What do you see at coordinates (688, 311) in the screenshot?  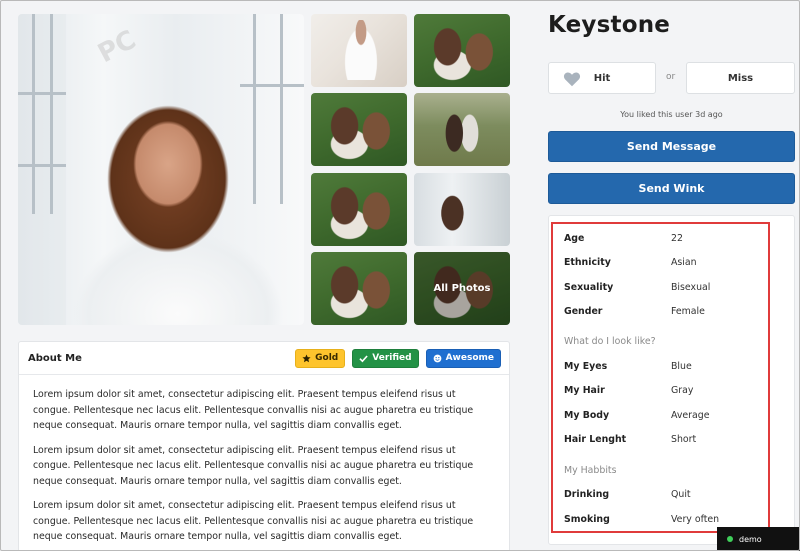 I see `detail-value: Female` at bounding box center [688, 311].